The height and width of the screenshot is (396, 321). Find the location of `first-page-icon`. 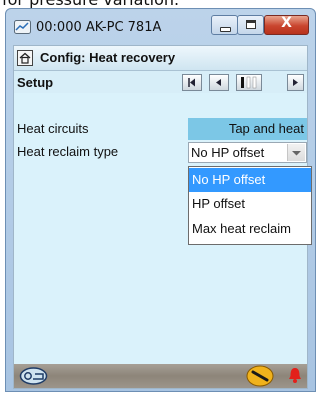

first-page-icon is located at coordinates (191, 82).